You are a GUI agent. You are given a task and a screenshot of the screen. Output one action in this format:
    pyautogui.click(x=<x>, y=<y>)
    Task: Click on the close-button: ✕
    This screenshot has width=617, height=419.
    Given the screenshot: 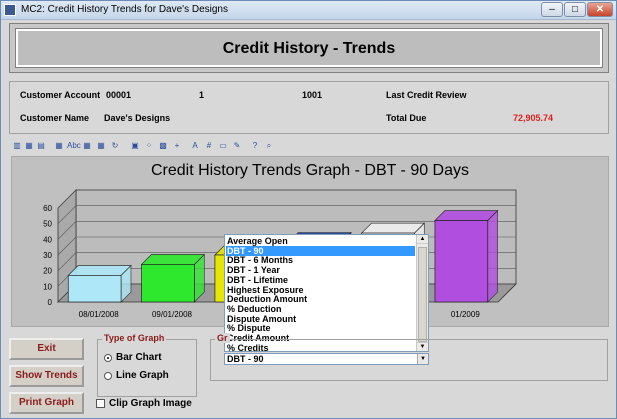 What is the action you would take?
    pyautogui.click(x=600, y=9)
    